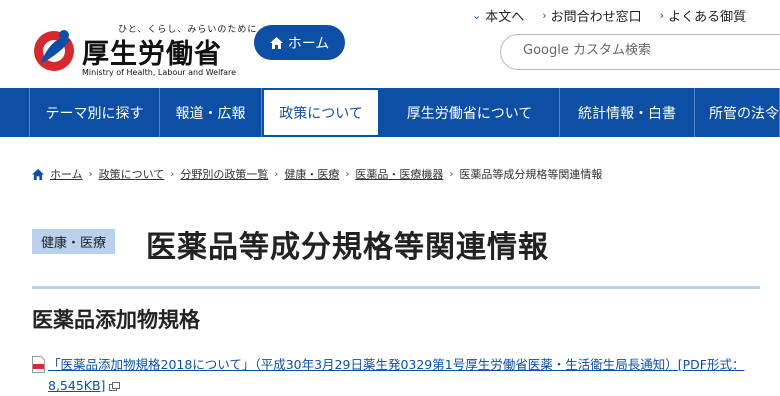 This screenshot has height=396, width=780. What do you see at coordinates (54, 50) in the screenshot?
I see `mhlw-logo-mark-icon` at bounding box center [54, 50].